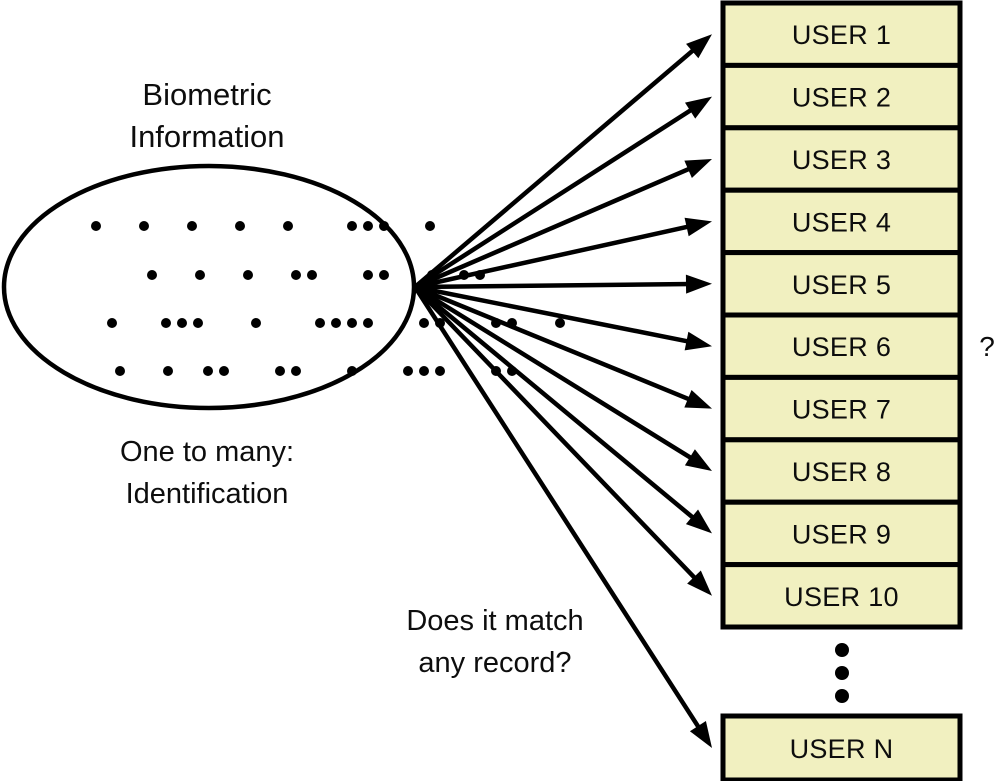 The width and height of the screenshot is (1000, 781). I want to click on record-label: USER N, so click(842, 749).